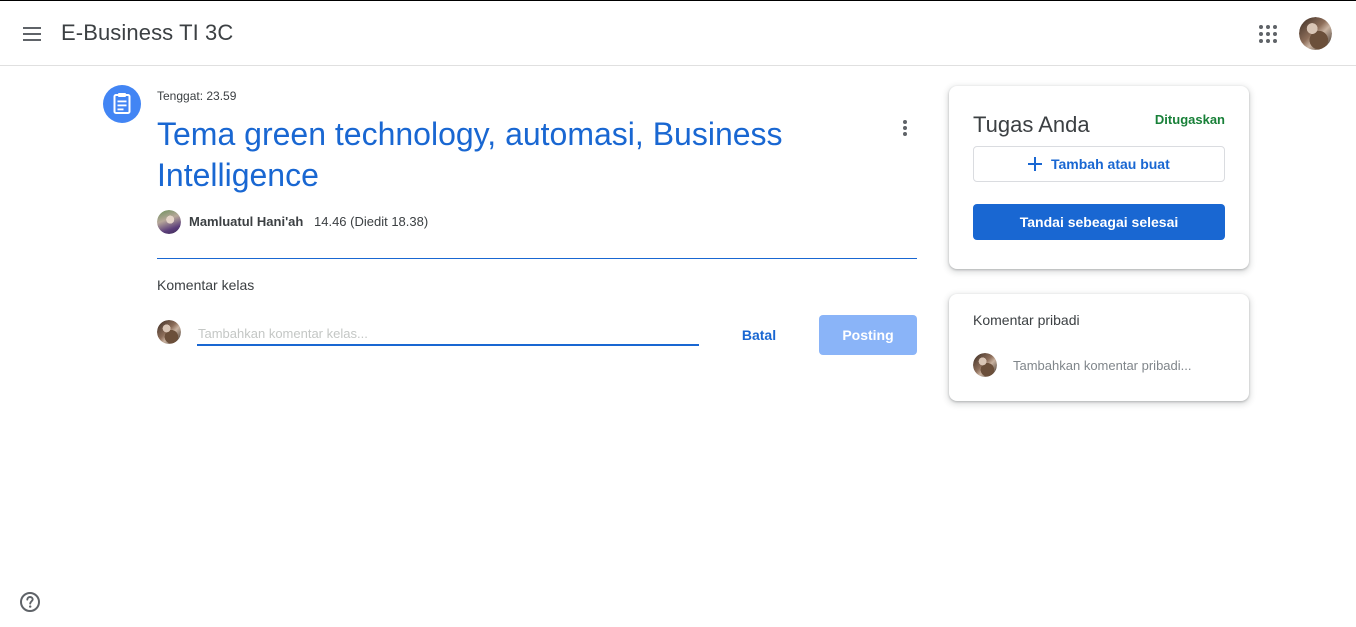 The height and width of the screenshot is (627, 1356). What do you see at coordinates (122, 104) in the screenshot?
I see `assignment-icon` at bounding box center [122, 104].